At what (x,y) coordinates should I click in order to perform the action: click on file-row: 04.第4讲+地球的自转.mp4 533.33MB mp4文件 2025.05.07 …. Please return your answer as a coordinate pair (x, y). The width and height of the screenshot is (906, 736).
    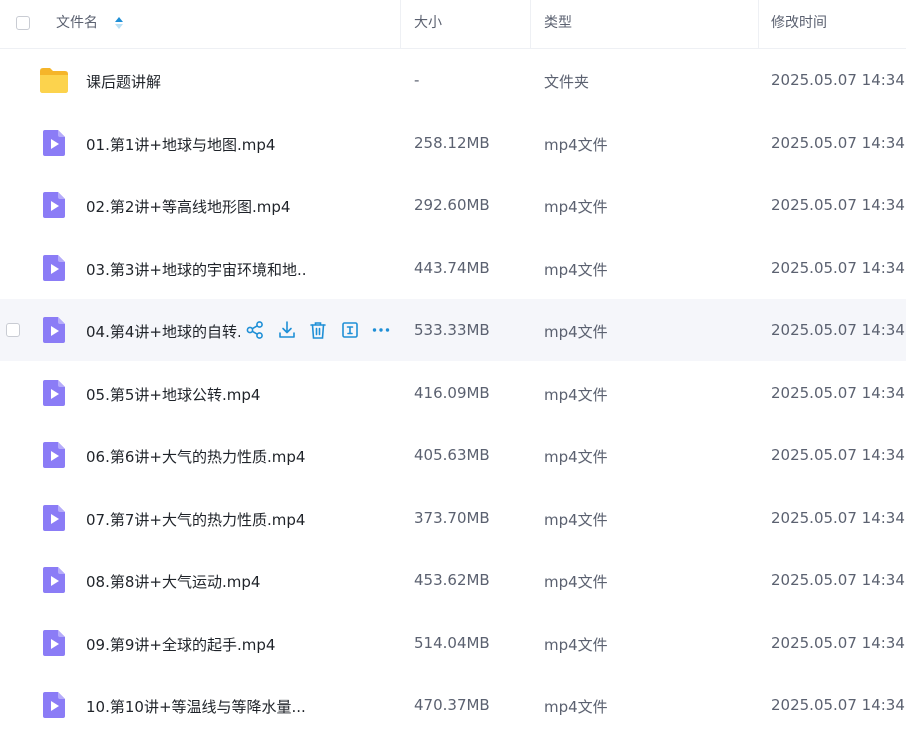
    Looking at the image, I should click on (453, 330).